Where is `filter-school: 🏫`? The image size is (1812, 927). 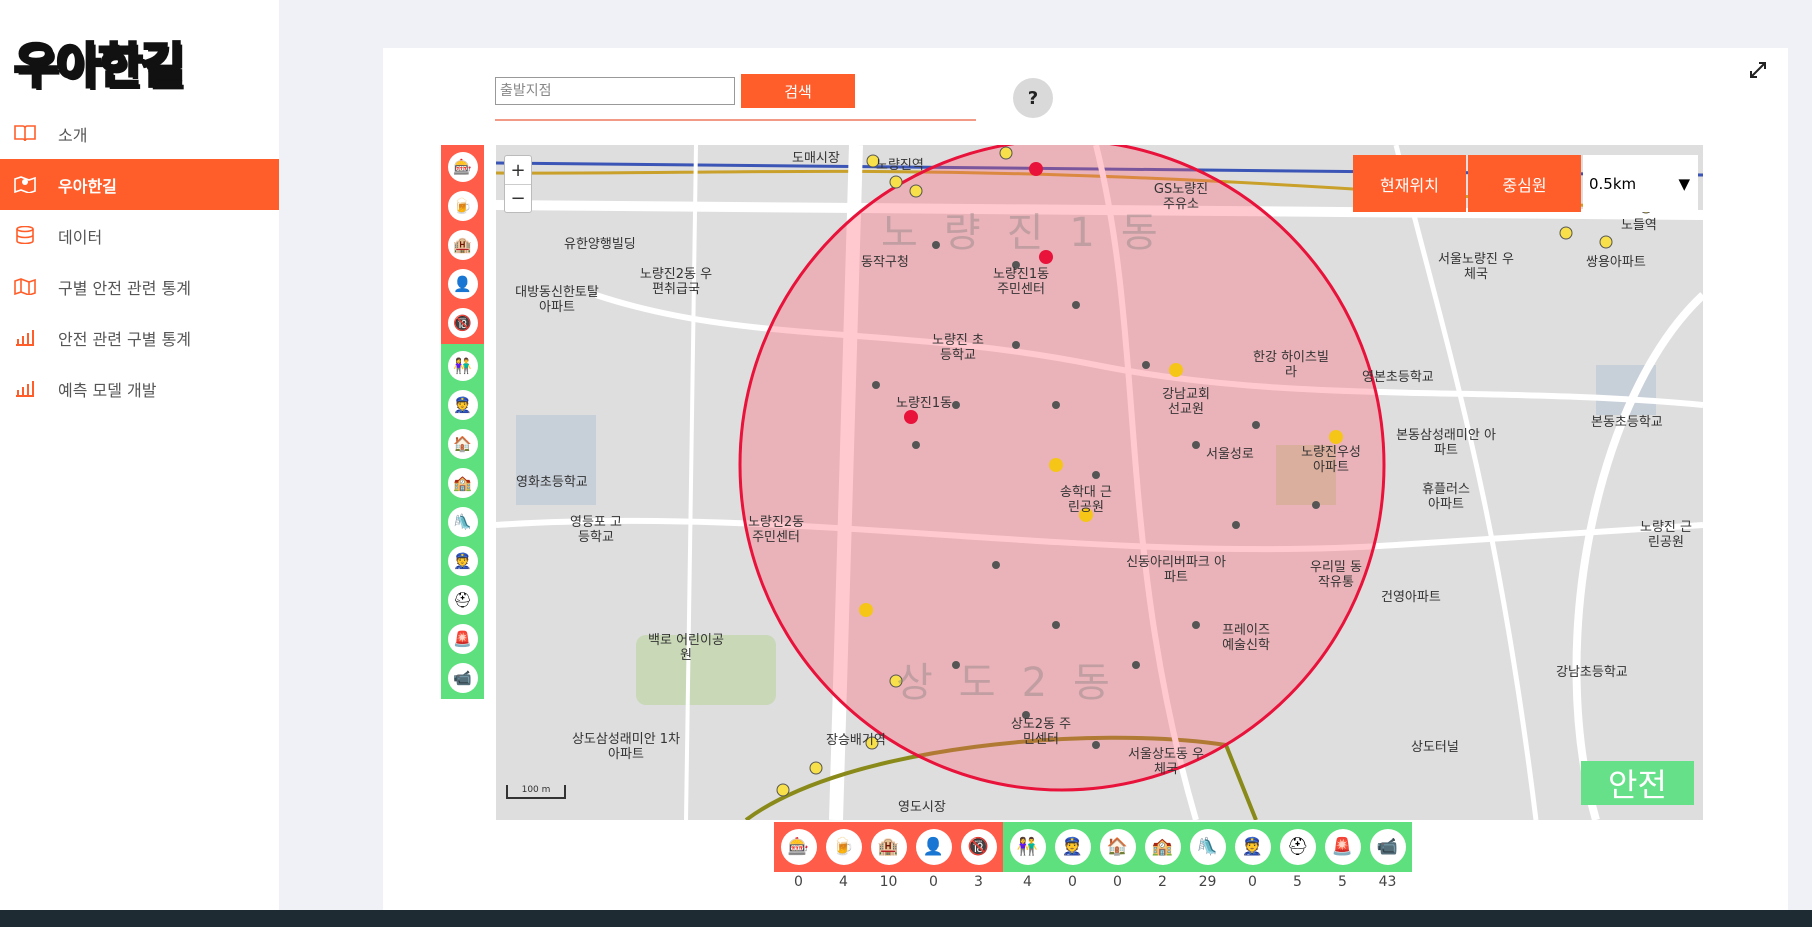 filter-school: 🏫 is located at coordinates (462, 482).